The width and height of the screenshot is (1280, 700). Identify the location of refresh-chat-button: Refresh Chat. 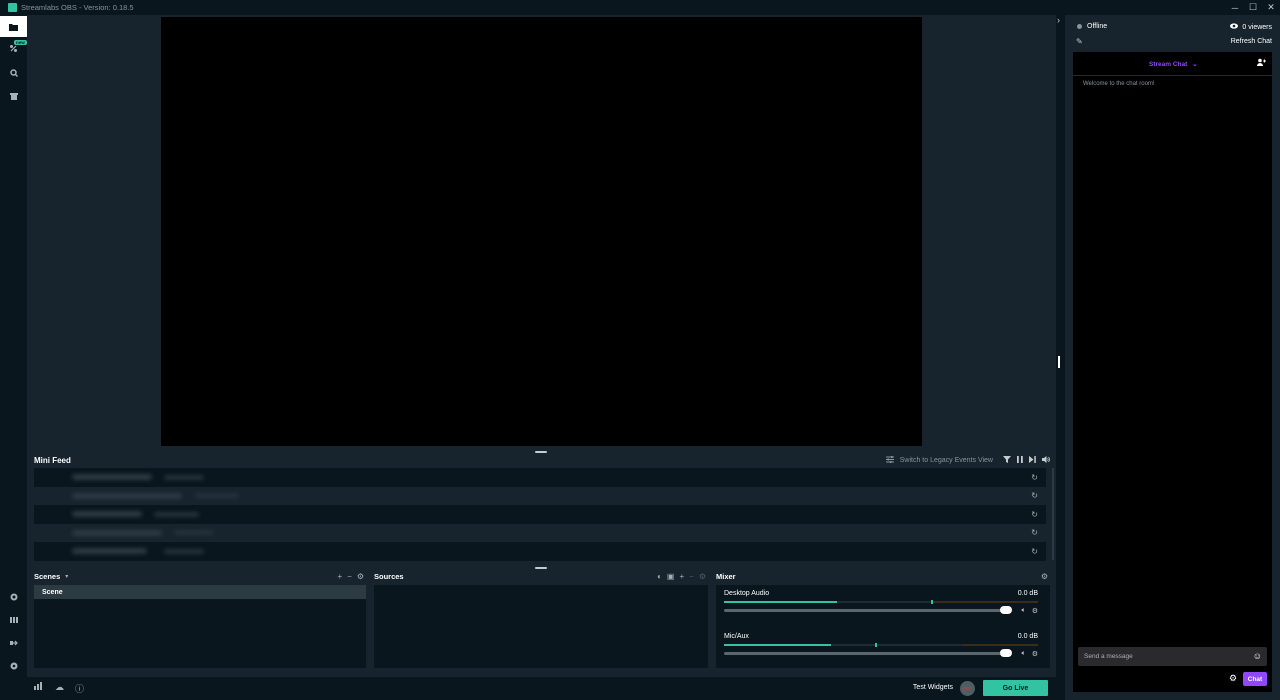
(1251, 41).